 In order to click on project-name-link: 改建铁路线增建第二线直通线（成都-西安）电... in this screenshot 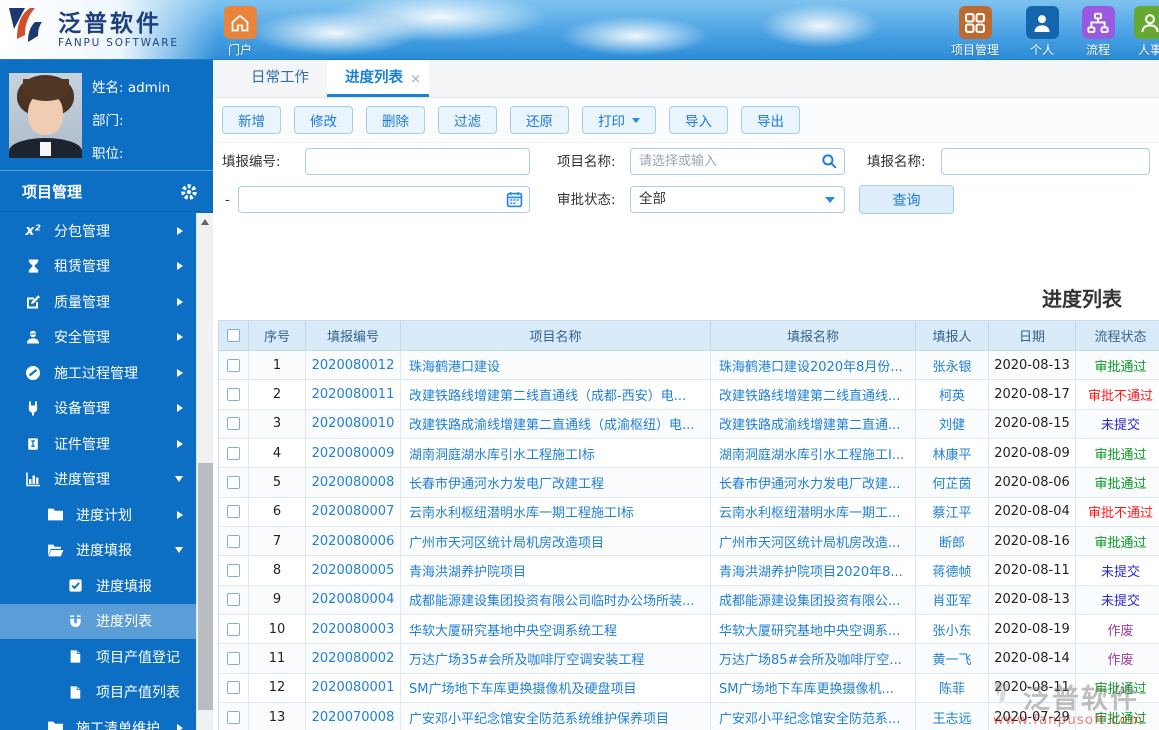, I will do `click(556, 395)`.